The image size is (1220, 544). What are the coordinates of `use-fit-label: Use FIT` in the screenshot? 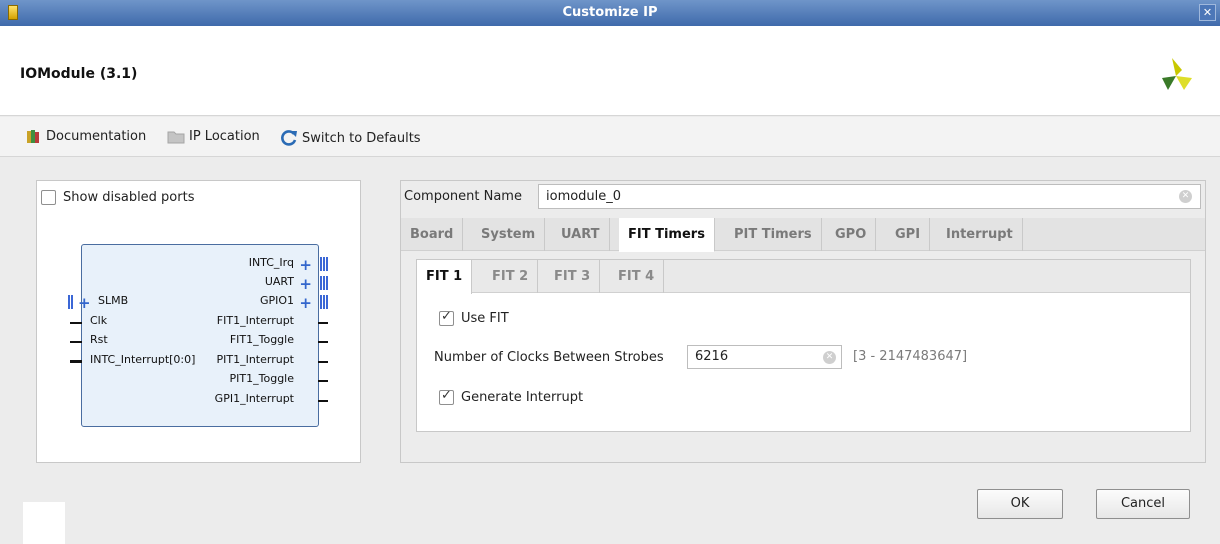 It's located at (485, 318).